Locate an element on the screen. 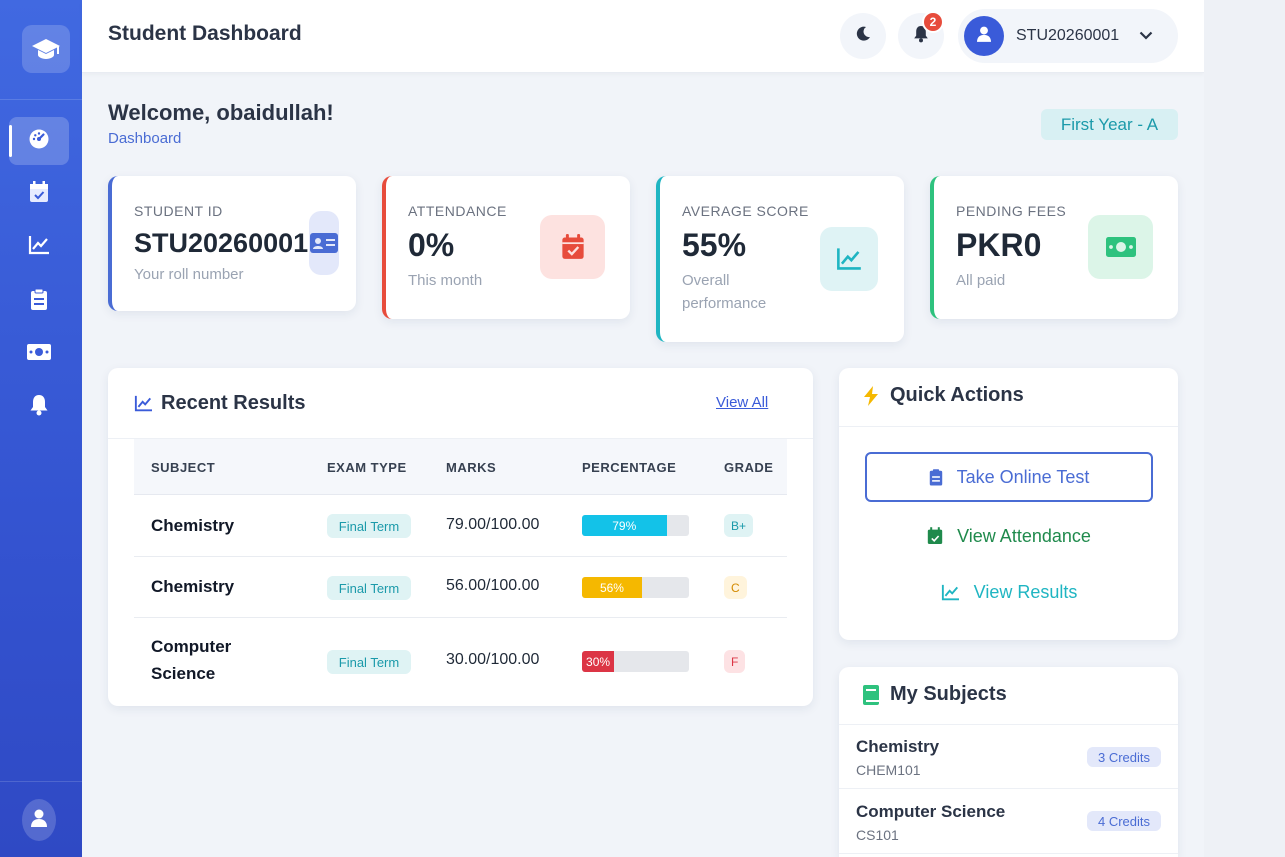 This screenshot has height=857, width=1285. user-menu-dropdown: STU20260001 is located at coordinates (1068, 36).